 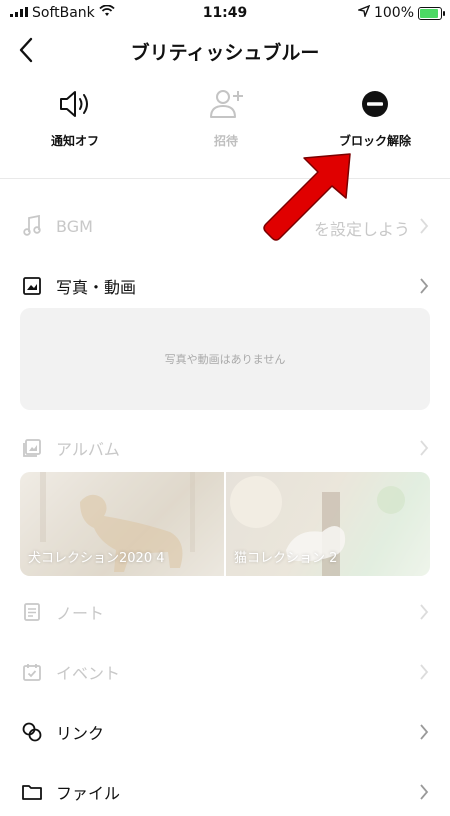 What do you see at coordinates (363, 12) in the screenshot?
I see `location-icon` at bounding box center [363, 12].